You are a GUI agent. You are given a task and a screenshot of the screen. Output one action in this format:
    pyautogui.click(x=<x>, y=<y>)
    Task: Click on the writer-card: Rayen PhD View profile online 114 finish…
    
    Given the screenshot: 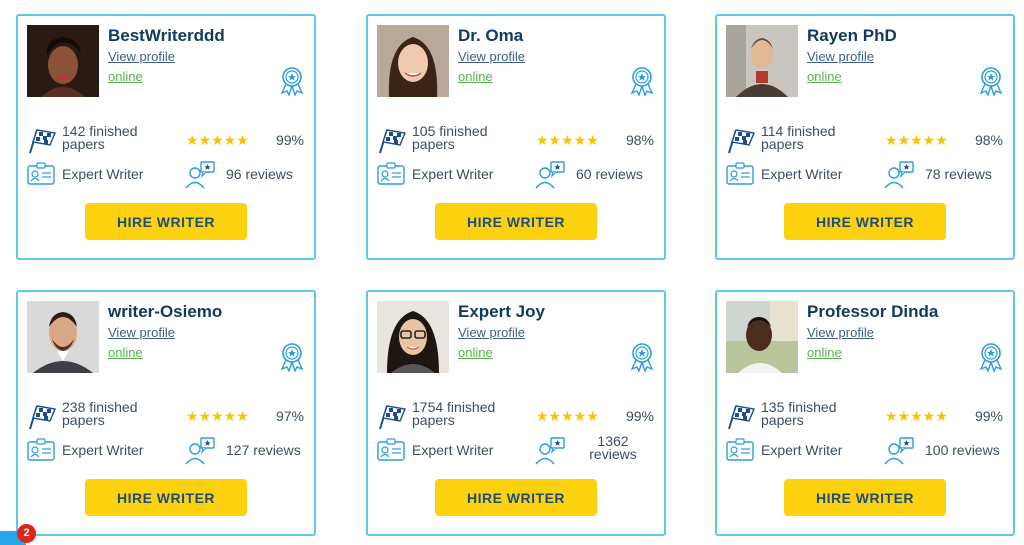 What is the action you would take?
    pyautogui.click(x=865, y=137)
    